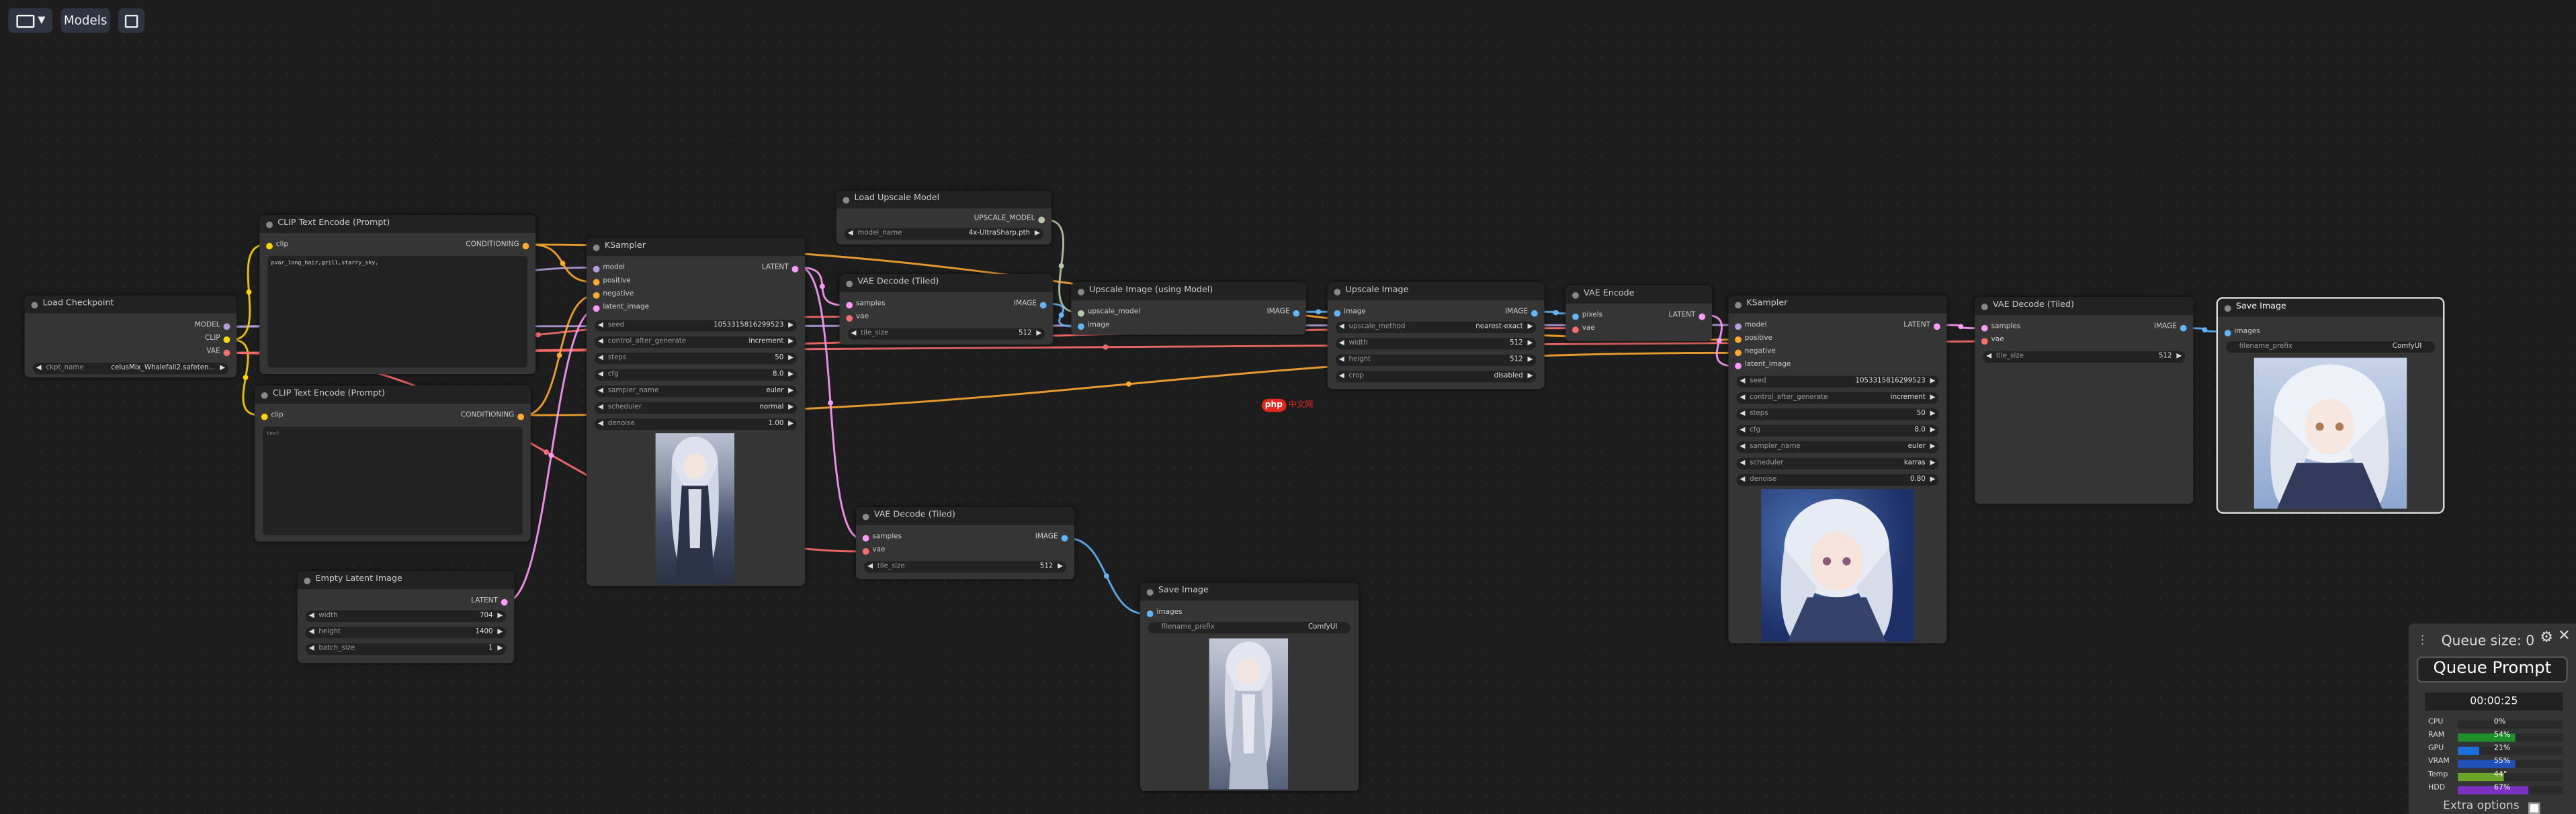 This screenshot has width=2576, height=814. What do you see at coordinates (2534, 808) in the screenshot?
I see `extra-options-checkbox` at bounding box center [2534, 808].